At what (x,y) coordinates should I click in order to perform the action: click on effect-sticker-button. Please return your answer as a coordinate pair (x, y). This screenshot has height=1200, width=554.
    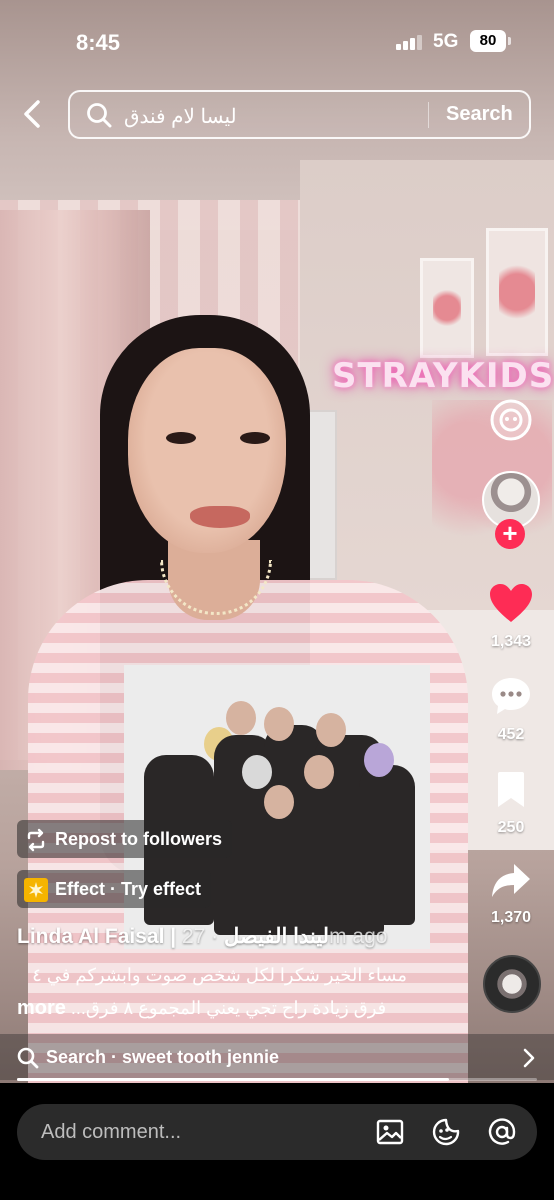
    Looking at the image, I should click on (511, 422).